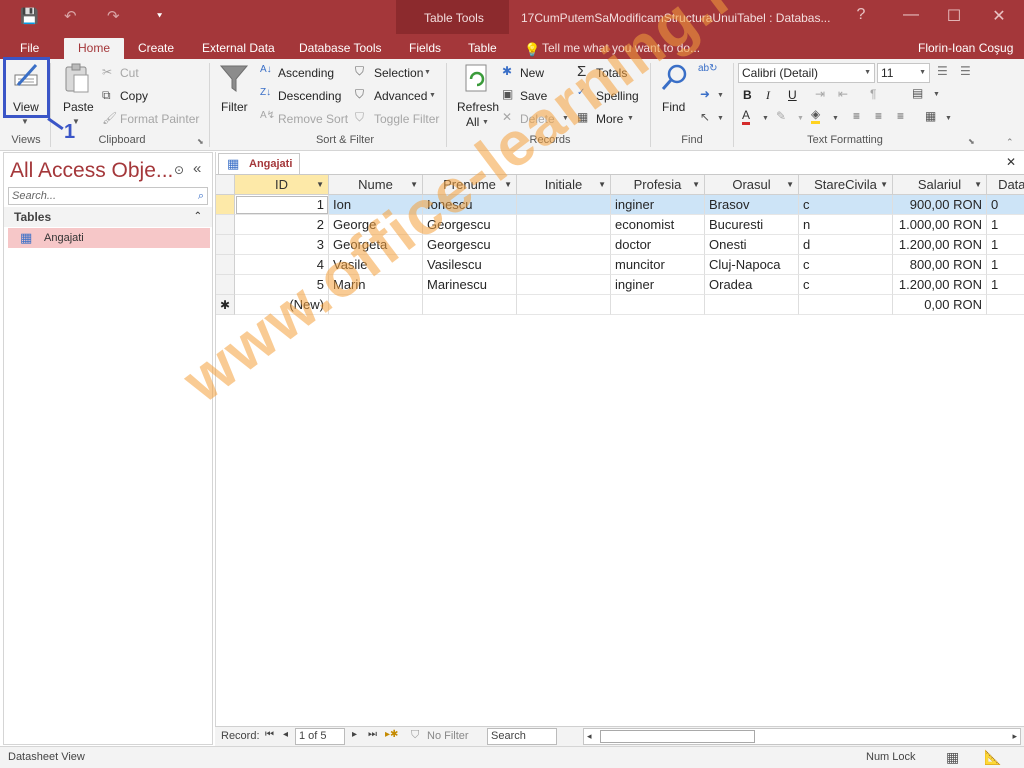 This screenshot has width=1024, height=768. Describe the element at coordinates (306, 73) in the screenshot. I see `ascending-button: Ascending` at that location.